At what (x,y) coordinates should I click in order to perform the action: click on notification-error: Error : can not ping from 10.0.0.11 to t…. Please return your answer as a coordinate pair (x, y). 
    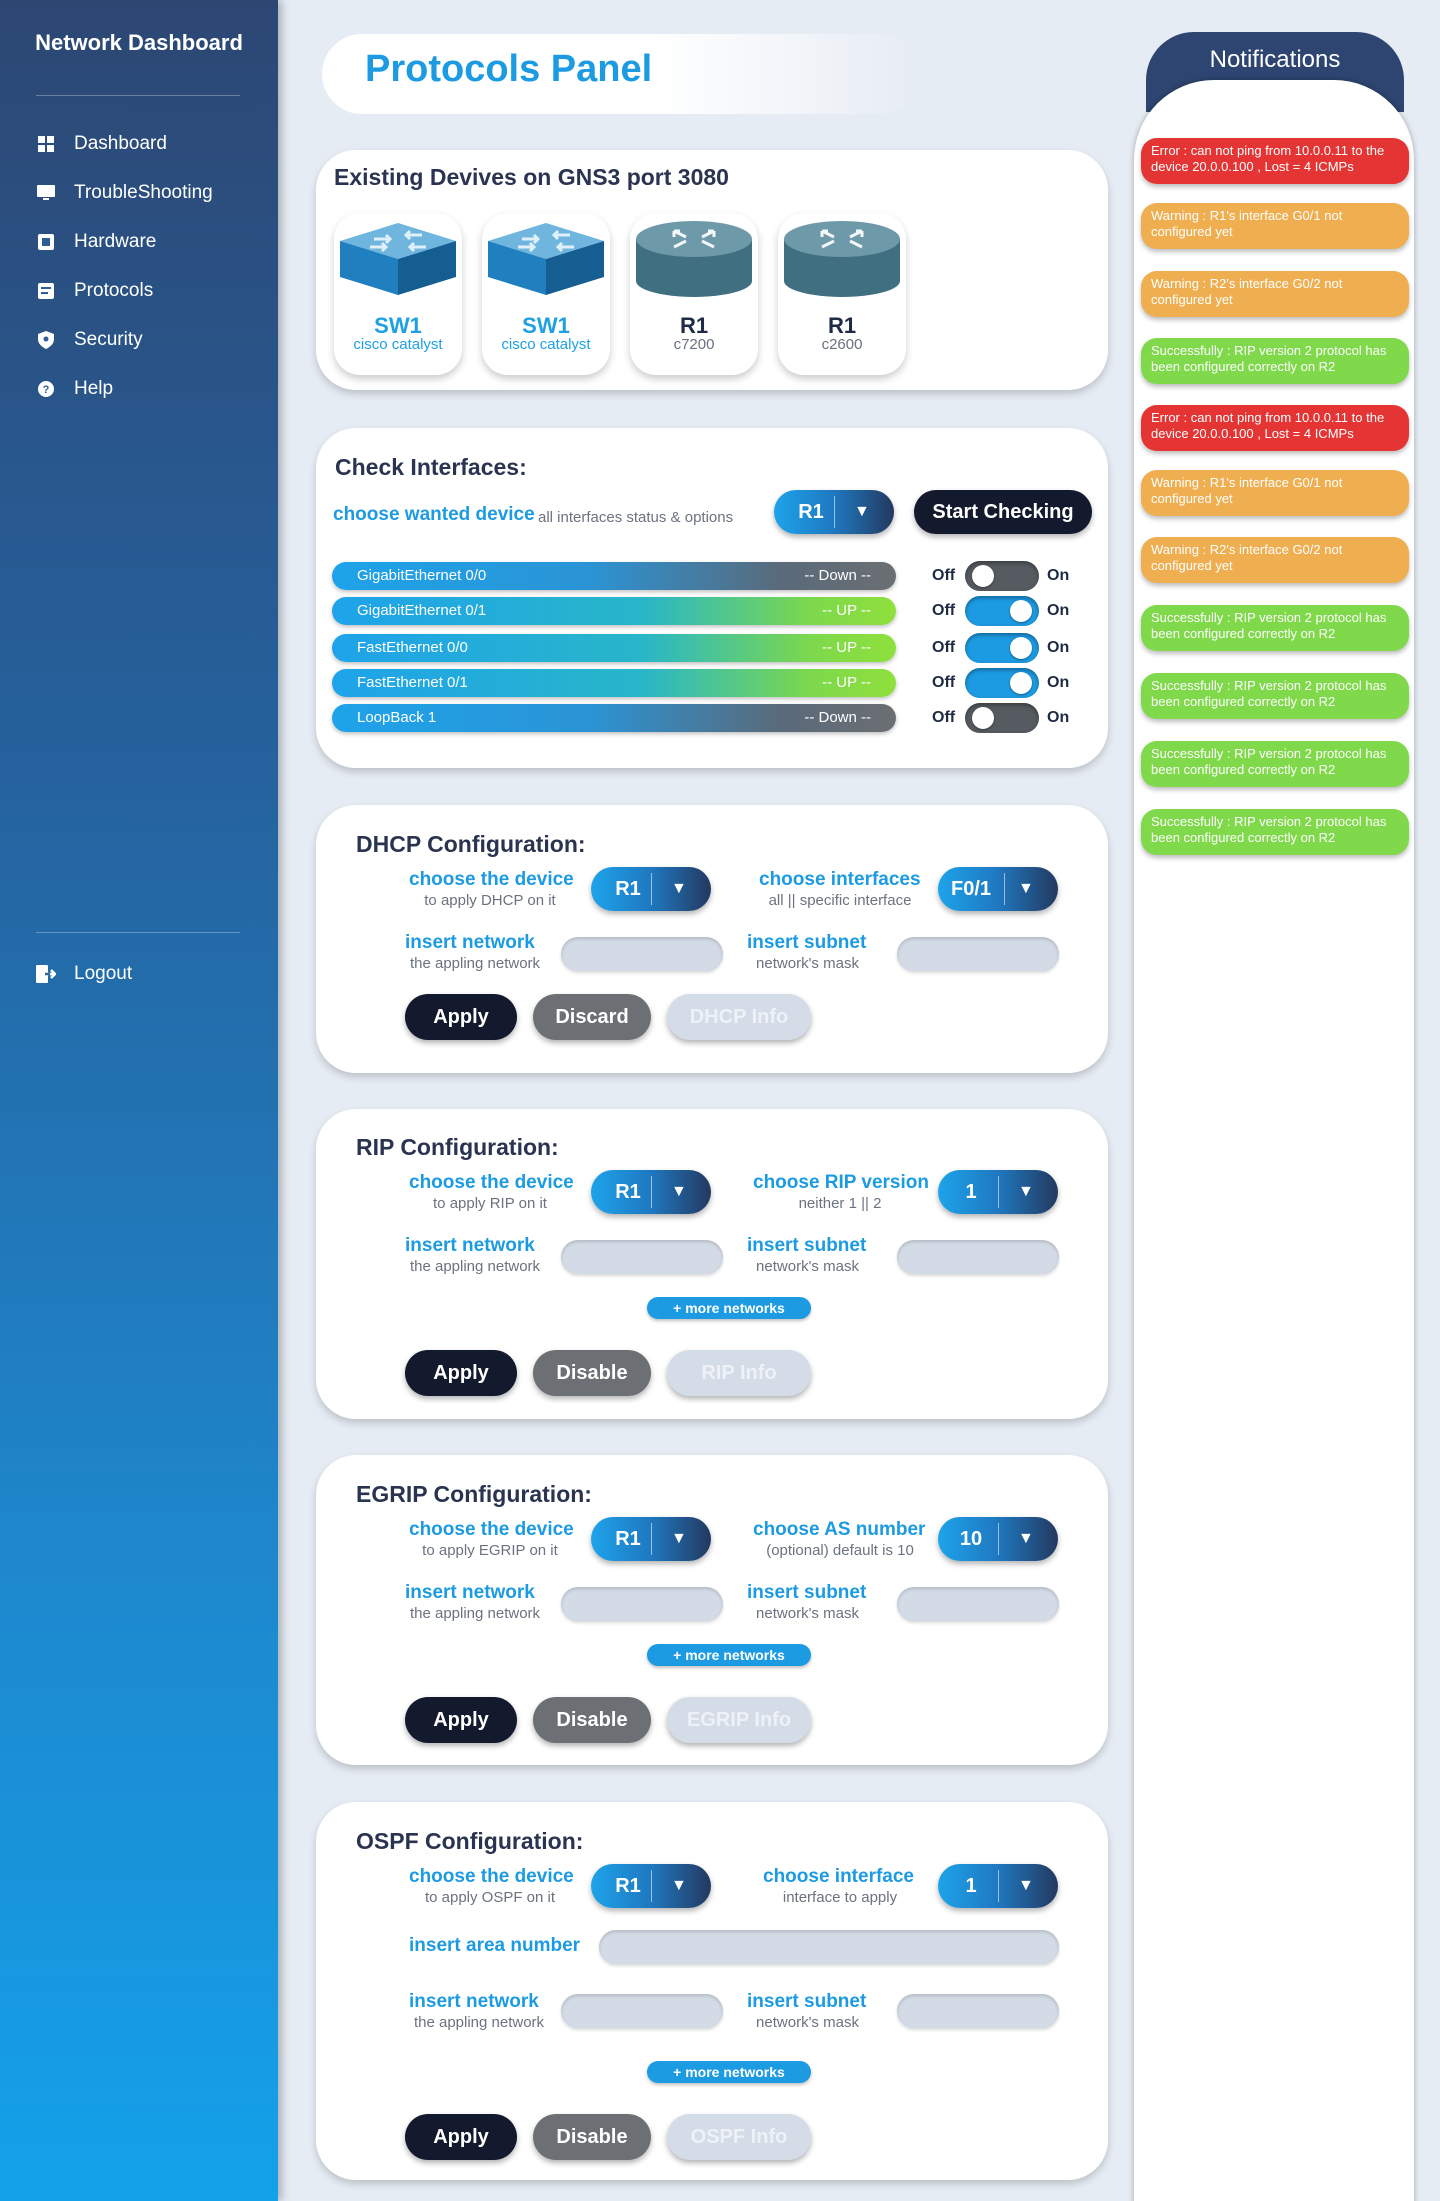
    Looking at the image, I should click on (1275, 161).